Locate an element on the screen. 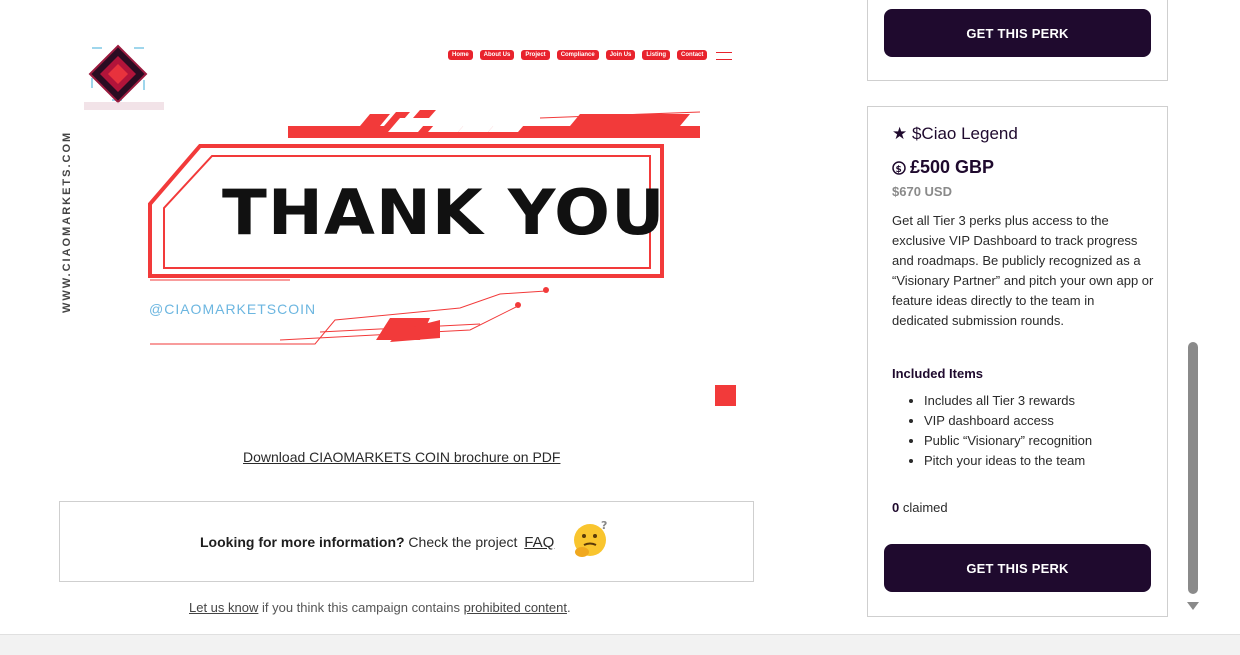  perk-title: ★ $Ciao Legend is located at coordinates (955, 133).